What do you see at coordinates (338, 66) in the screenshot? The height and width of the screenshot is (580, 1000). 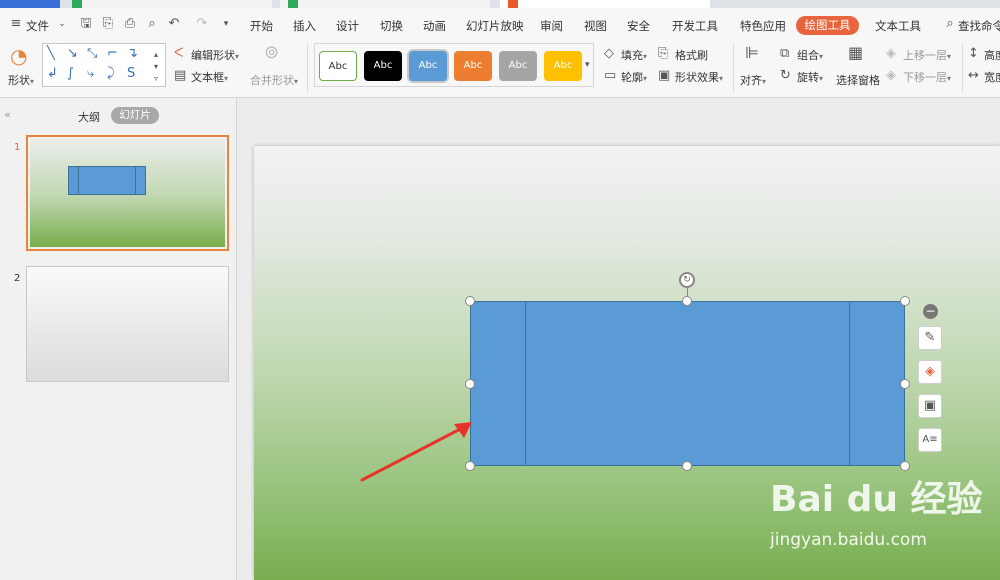 I see `style-white: Abc` at bounding box center [338, 66].